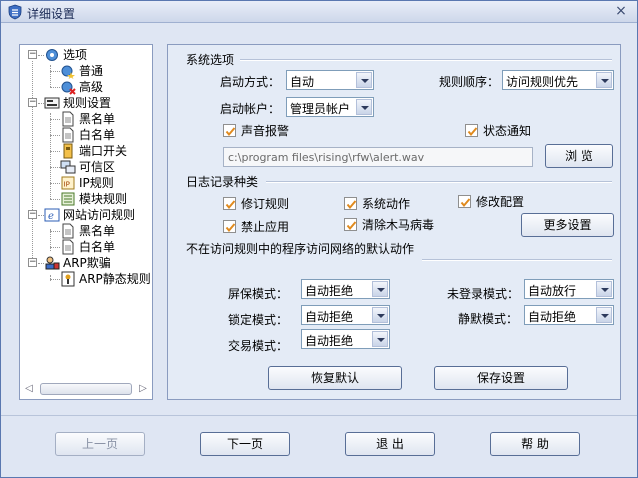 The image size is (638, 478). I want to click on lock-mode-label: 锁定模式：, so click(258, 320).